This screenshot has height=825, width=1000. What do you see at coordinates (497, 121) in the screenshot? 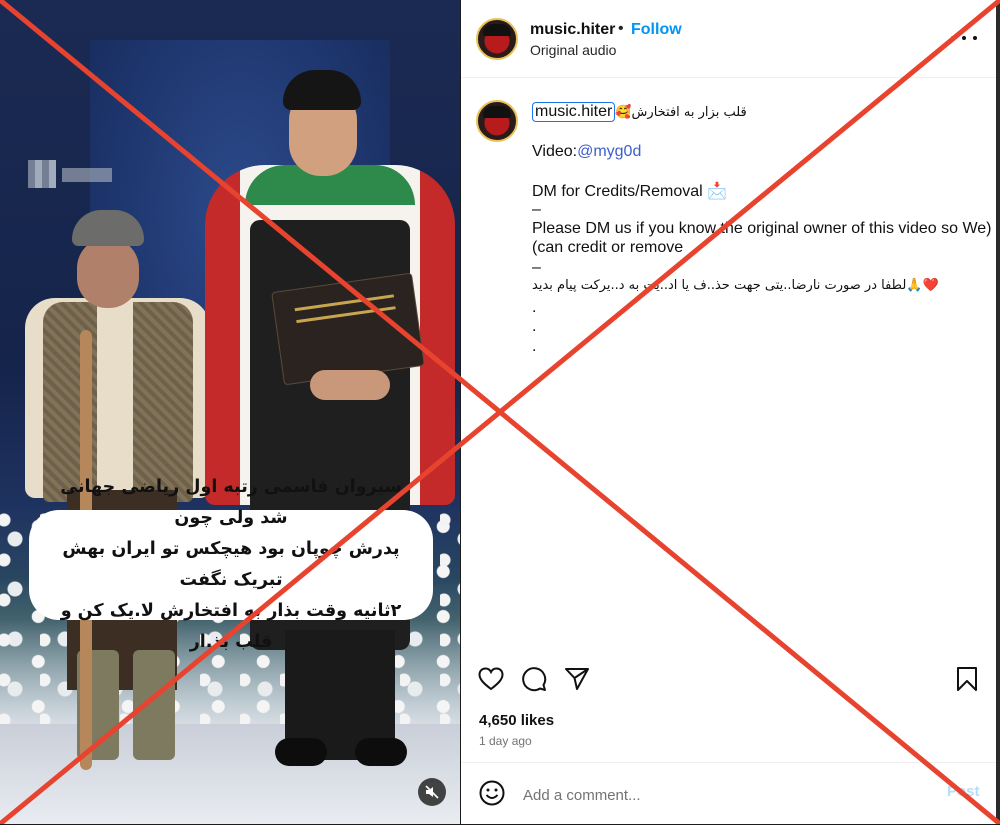
I see `caption-avatar` at bounding box center [497, 121].